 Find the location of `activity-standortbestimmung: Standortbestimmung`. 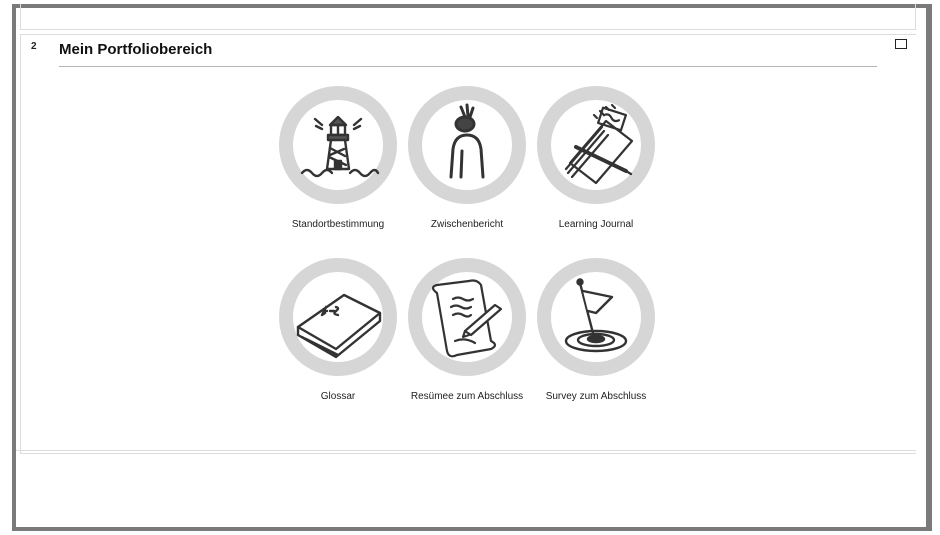

activity-standortbestimmung: Standortbestimmung is located at coordinates (338, 157).